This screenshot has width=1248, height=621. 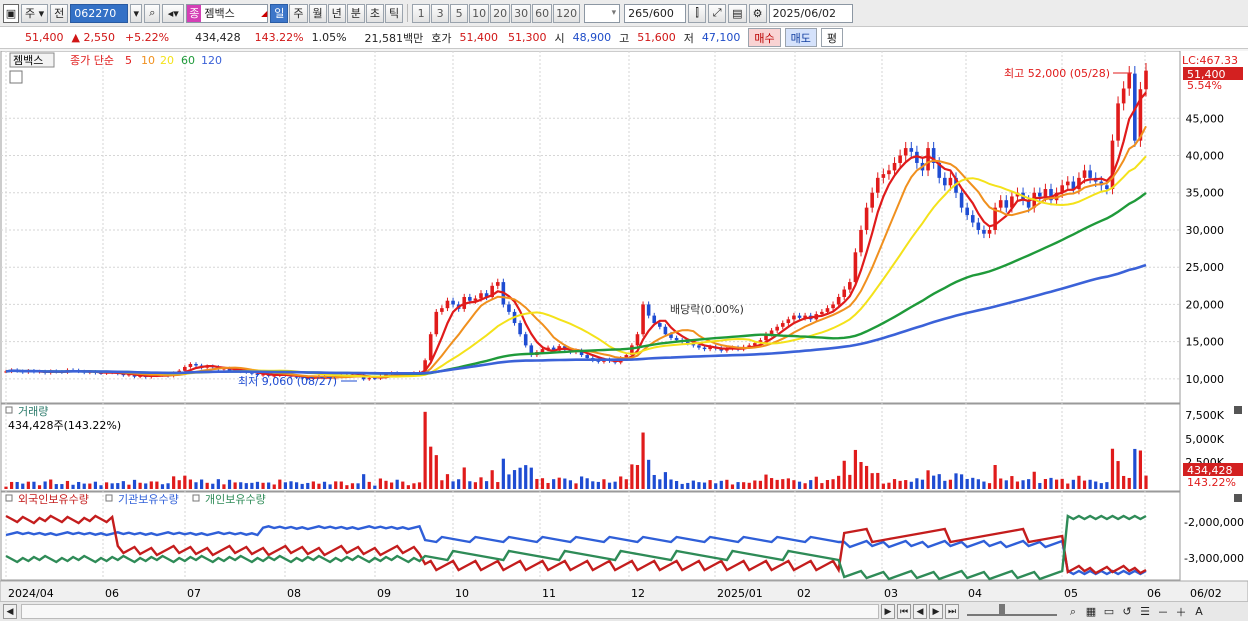 What do you see at coordinates (697, 13) in the screenshot?
I see `candle-type-icon: ⫿` at bounding box center [697, 13].